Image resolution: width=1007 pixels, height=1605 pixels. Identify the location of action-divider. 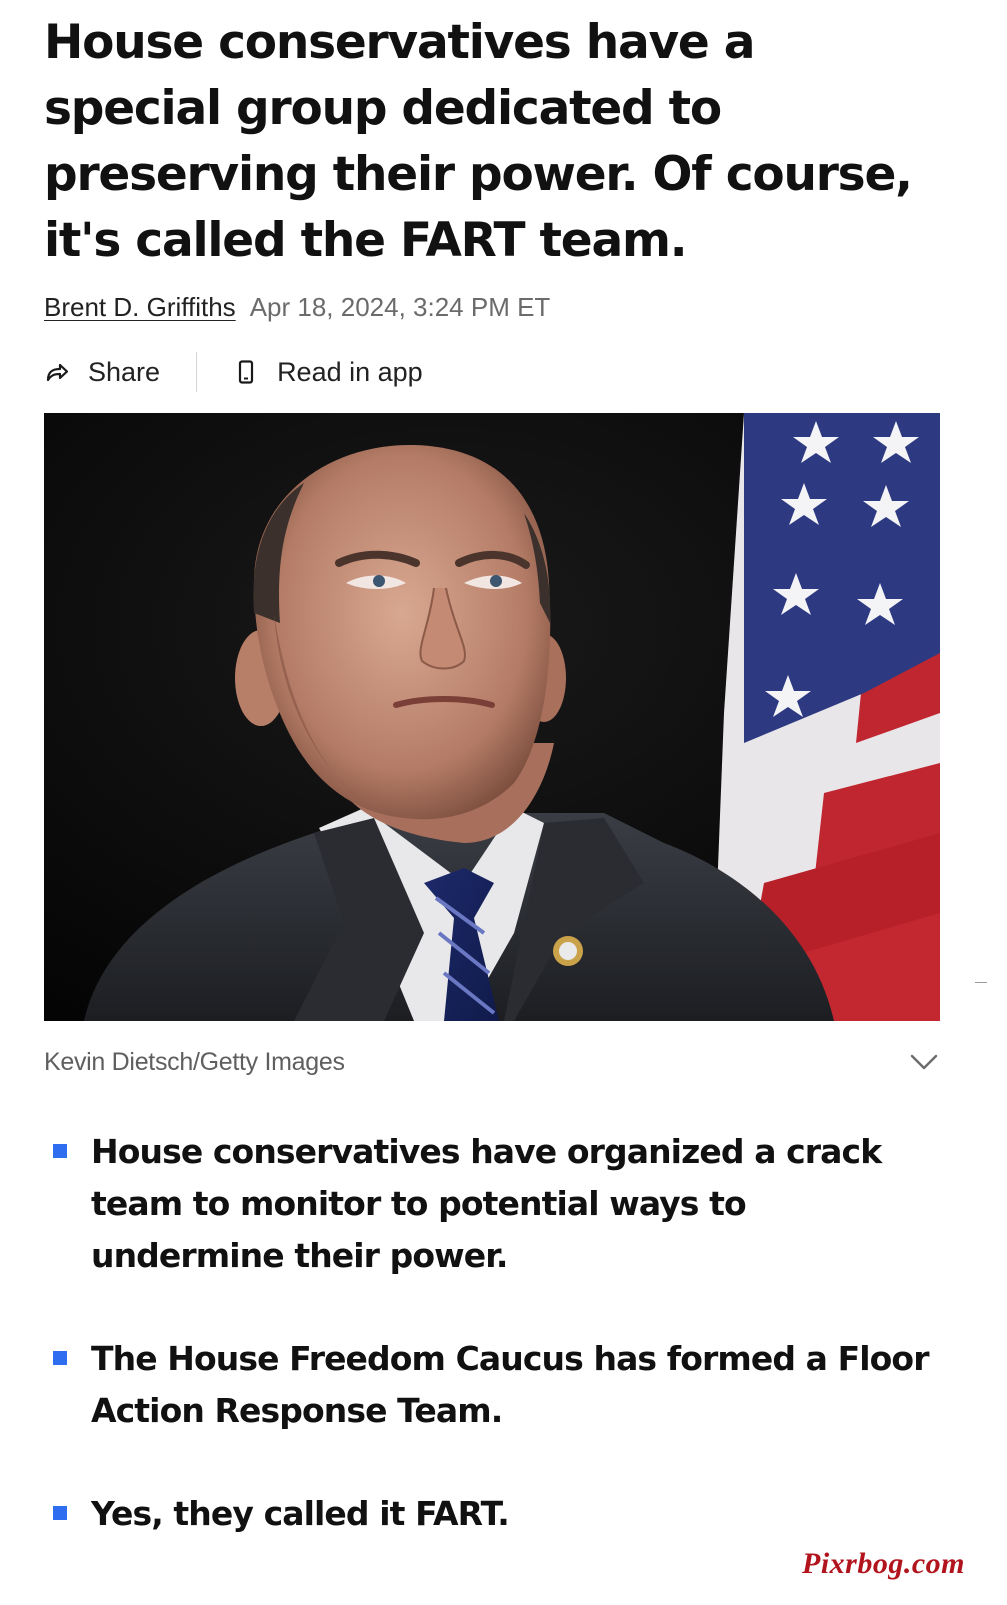
(197, 372).